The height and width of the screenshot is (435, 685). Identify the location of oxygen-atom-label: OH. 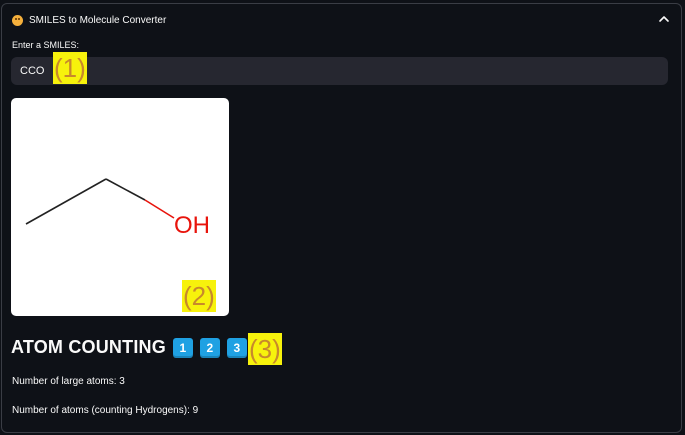
(192, 225).